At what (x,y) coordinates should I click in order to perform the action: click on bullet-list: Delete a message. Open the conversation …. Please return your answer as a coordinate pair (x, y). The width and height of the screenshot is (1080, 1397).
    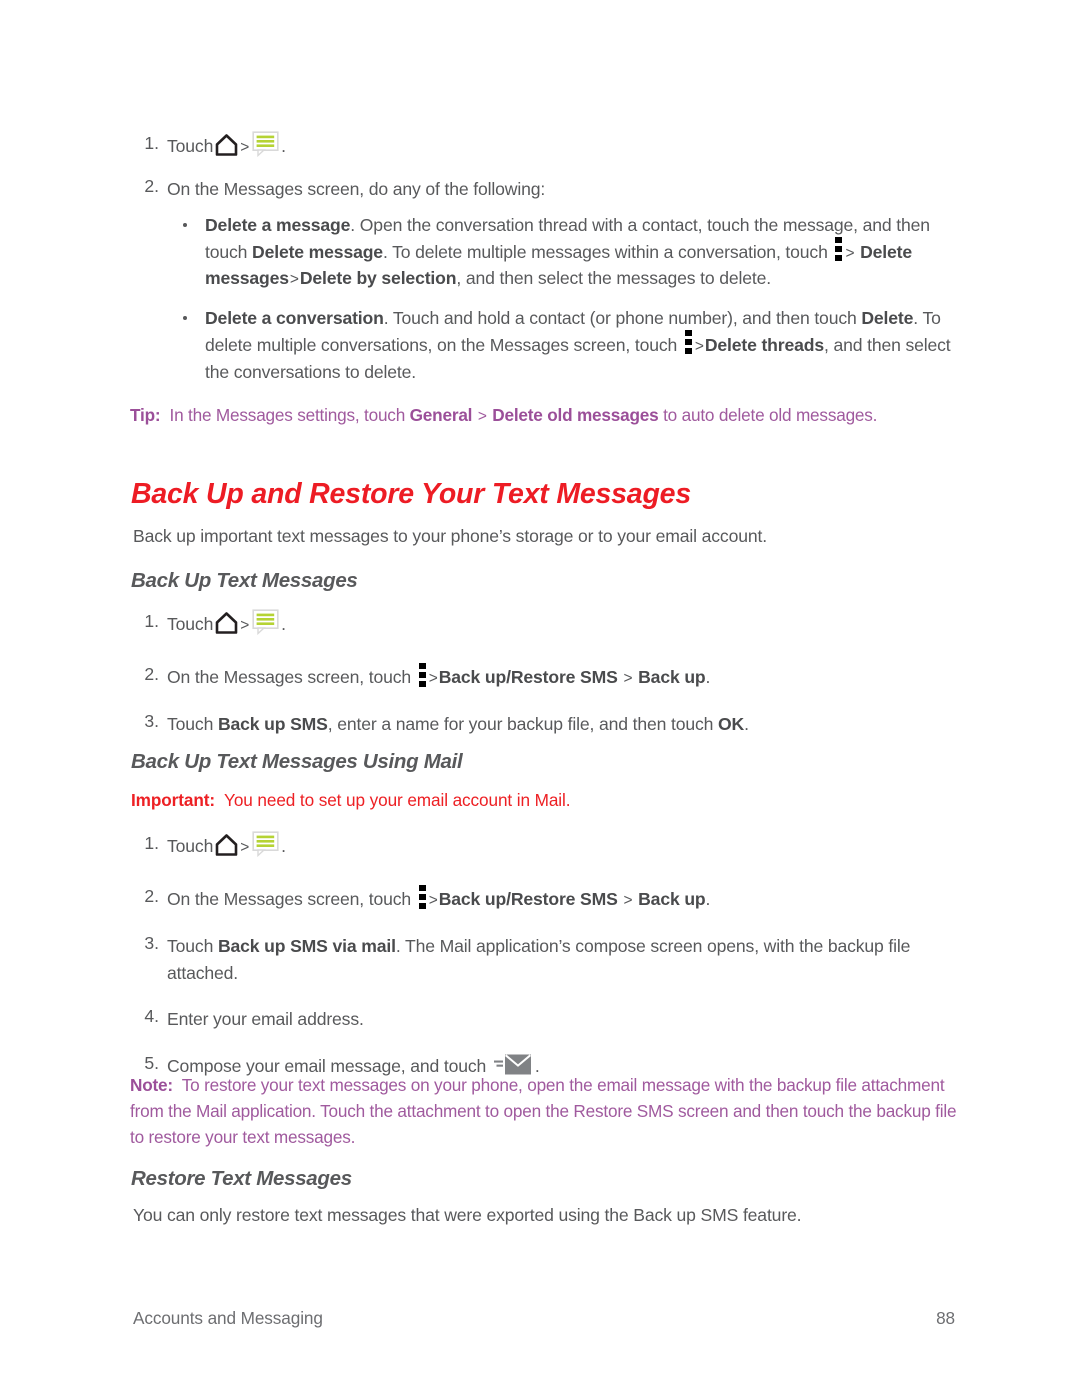
    Looking at the image, I should click on (547, 298).